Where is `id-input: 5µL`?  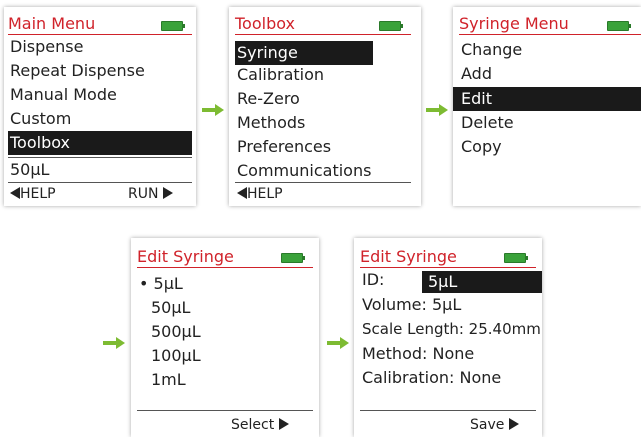 id-input: 5µL is located at coordinates (482, 282).